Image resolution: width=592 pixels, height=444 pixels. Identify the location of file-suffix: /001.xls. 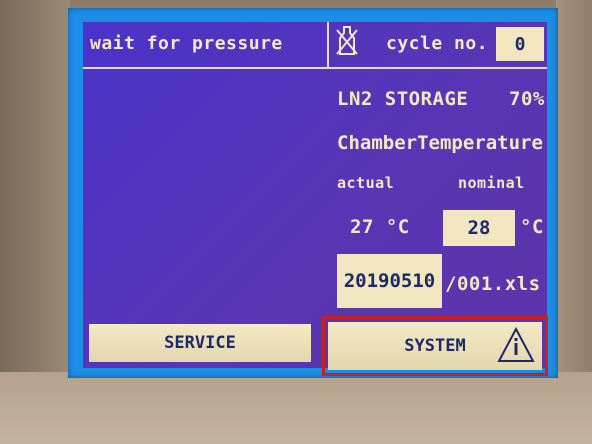
(493, 284).